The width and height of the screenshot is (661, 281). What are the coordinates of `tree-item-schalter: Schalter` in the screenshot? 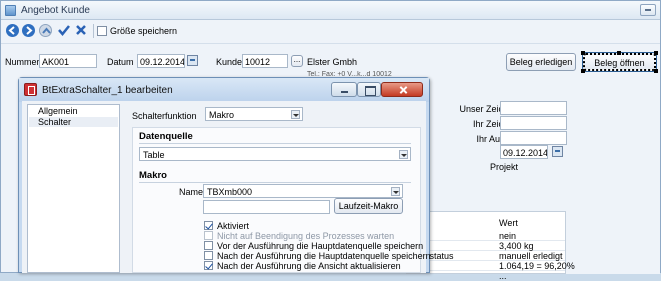 It's located at (54, 122).